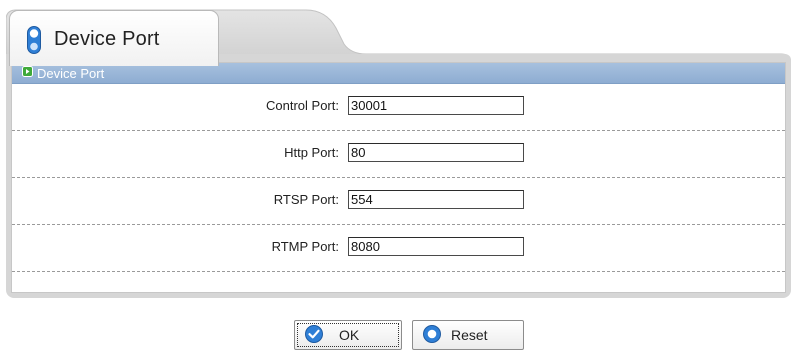 Image resolution: width=798 pixels, height=353 pixels. I want to click on rtmp-port-input, so click(436, 246).